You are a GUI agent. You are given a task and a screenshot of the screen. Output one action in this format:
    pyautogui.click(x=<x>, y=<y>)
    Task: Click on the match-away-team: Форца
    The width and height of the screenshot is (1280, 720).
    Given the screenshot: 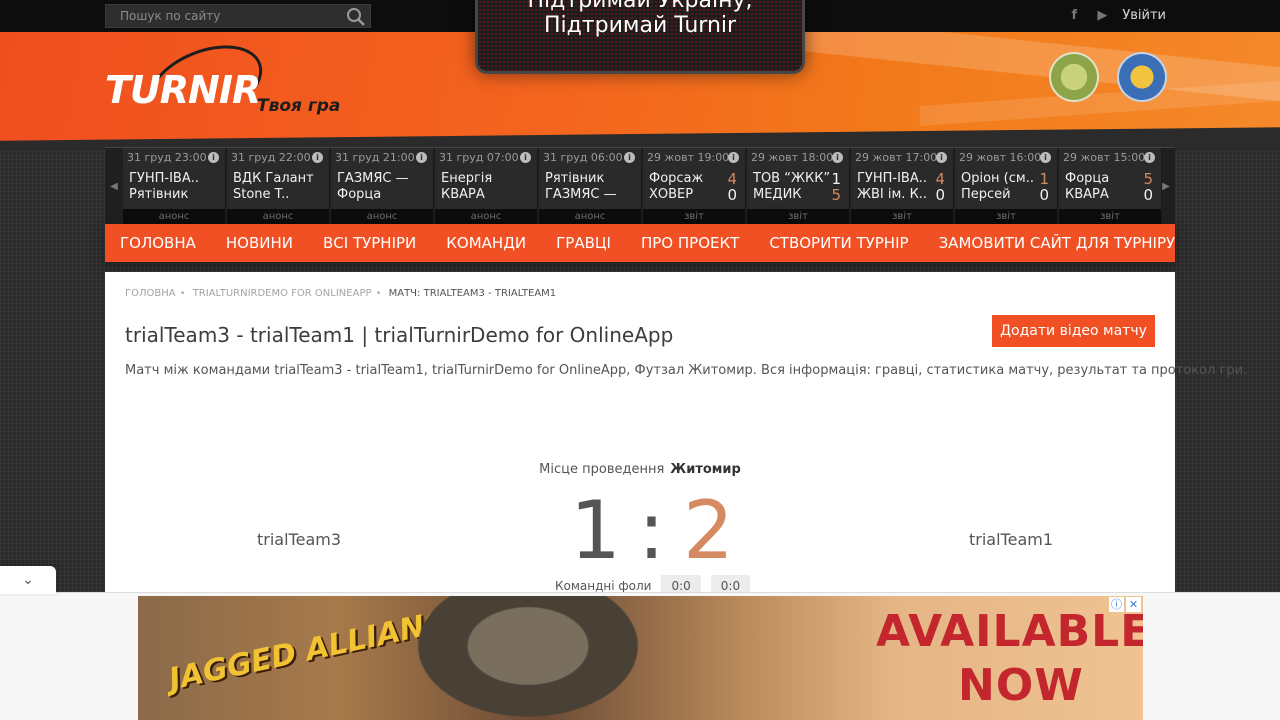 What is the action you would take?
    pyautogui.click(x=359, y=194)
    